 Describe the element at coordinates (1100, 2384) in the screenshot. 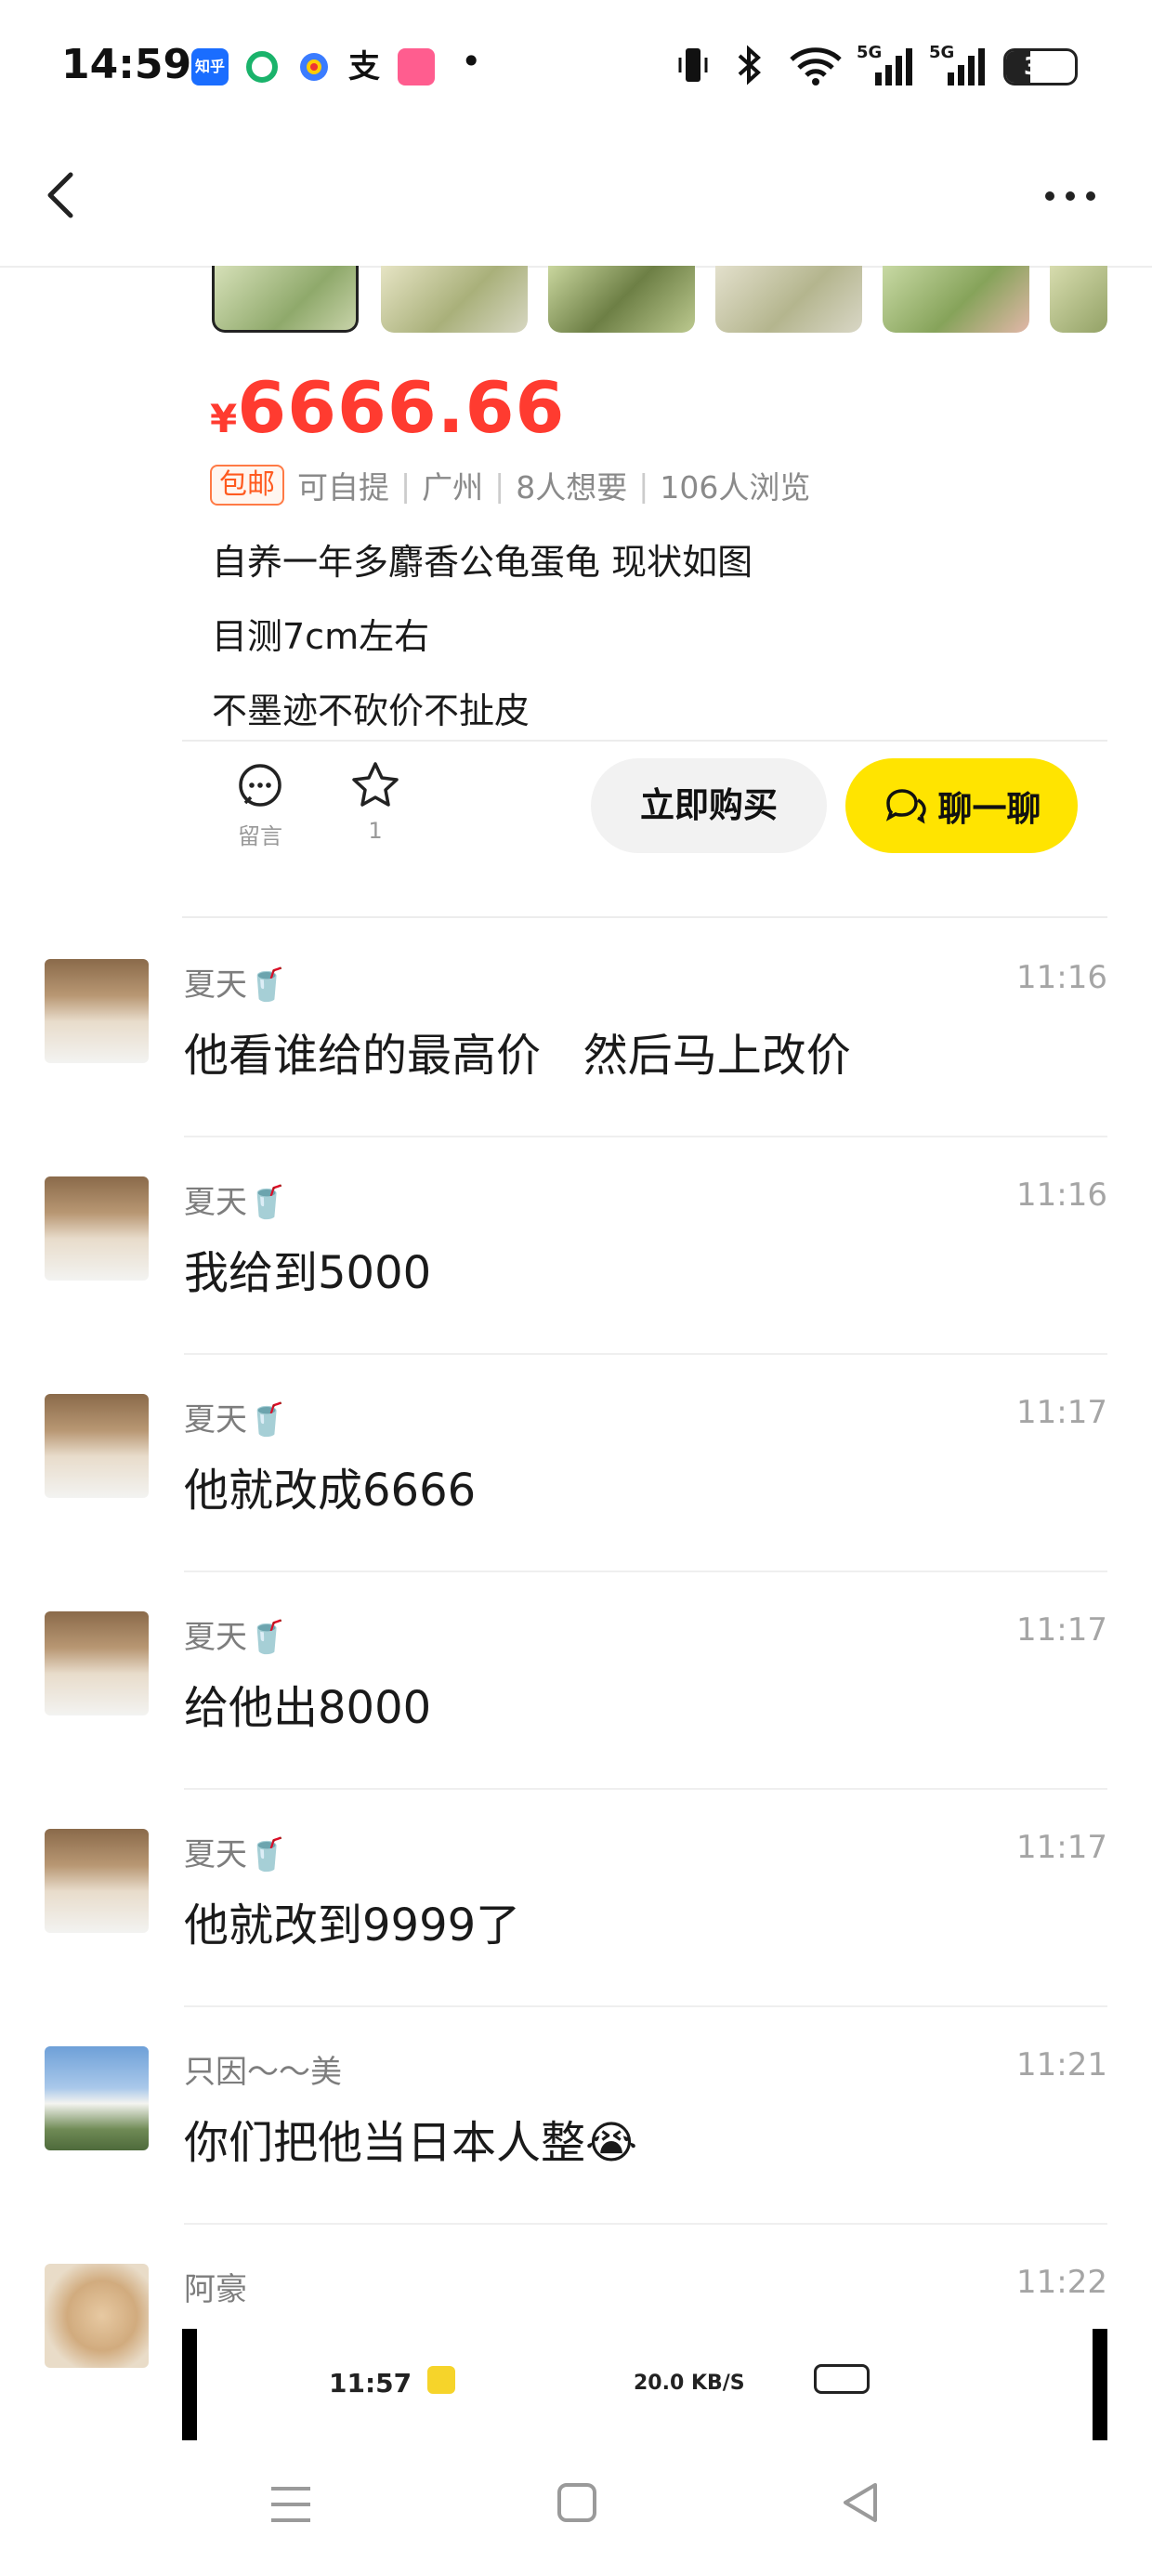

I see `strip-right-edge` at that location.